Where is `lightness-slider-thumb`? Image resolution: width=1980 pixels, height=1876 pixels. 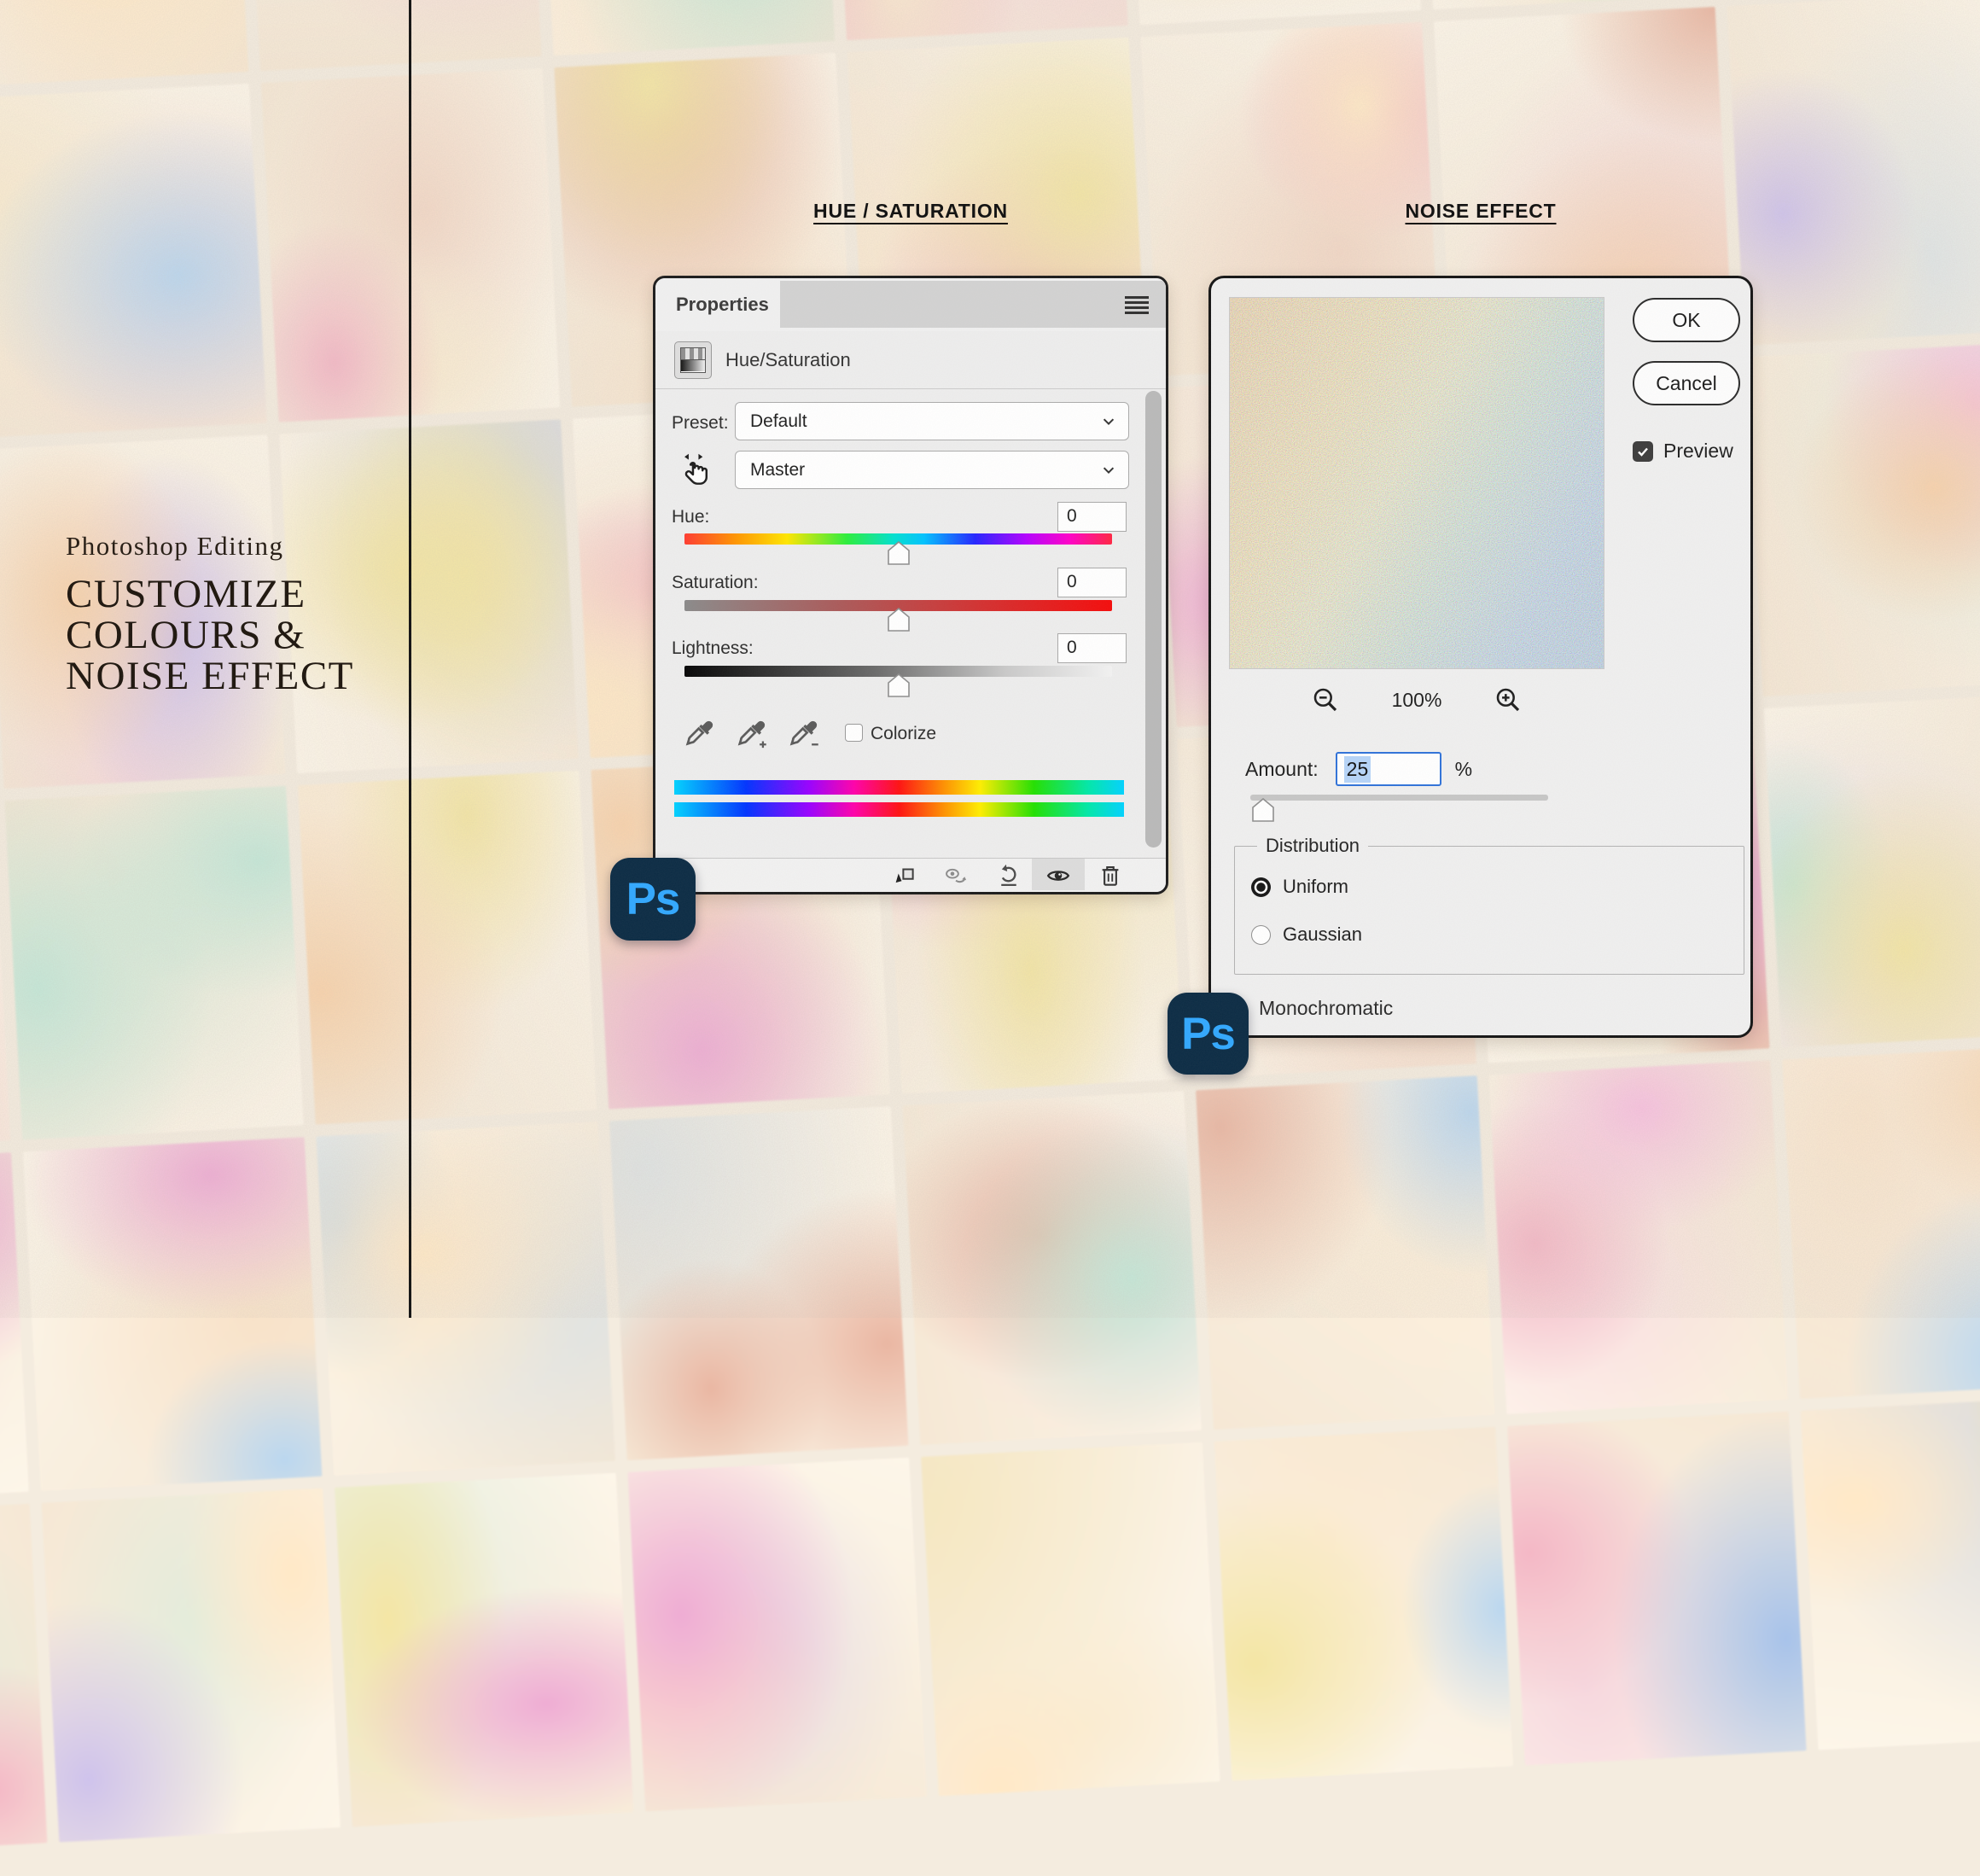 lightness-slider-thumb is located at coordinates (899, 685).